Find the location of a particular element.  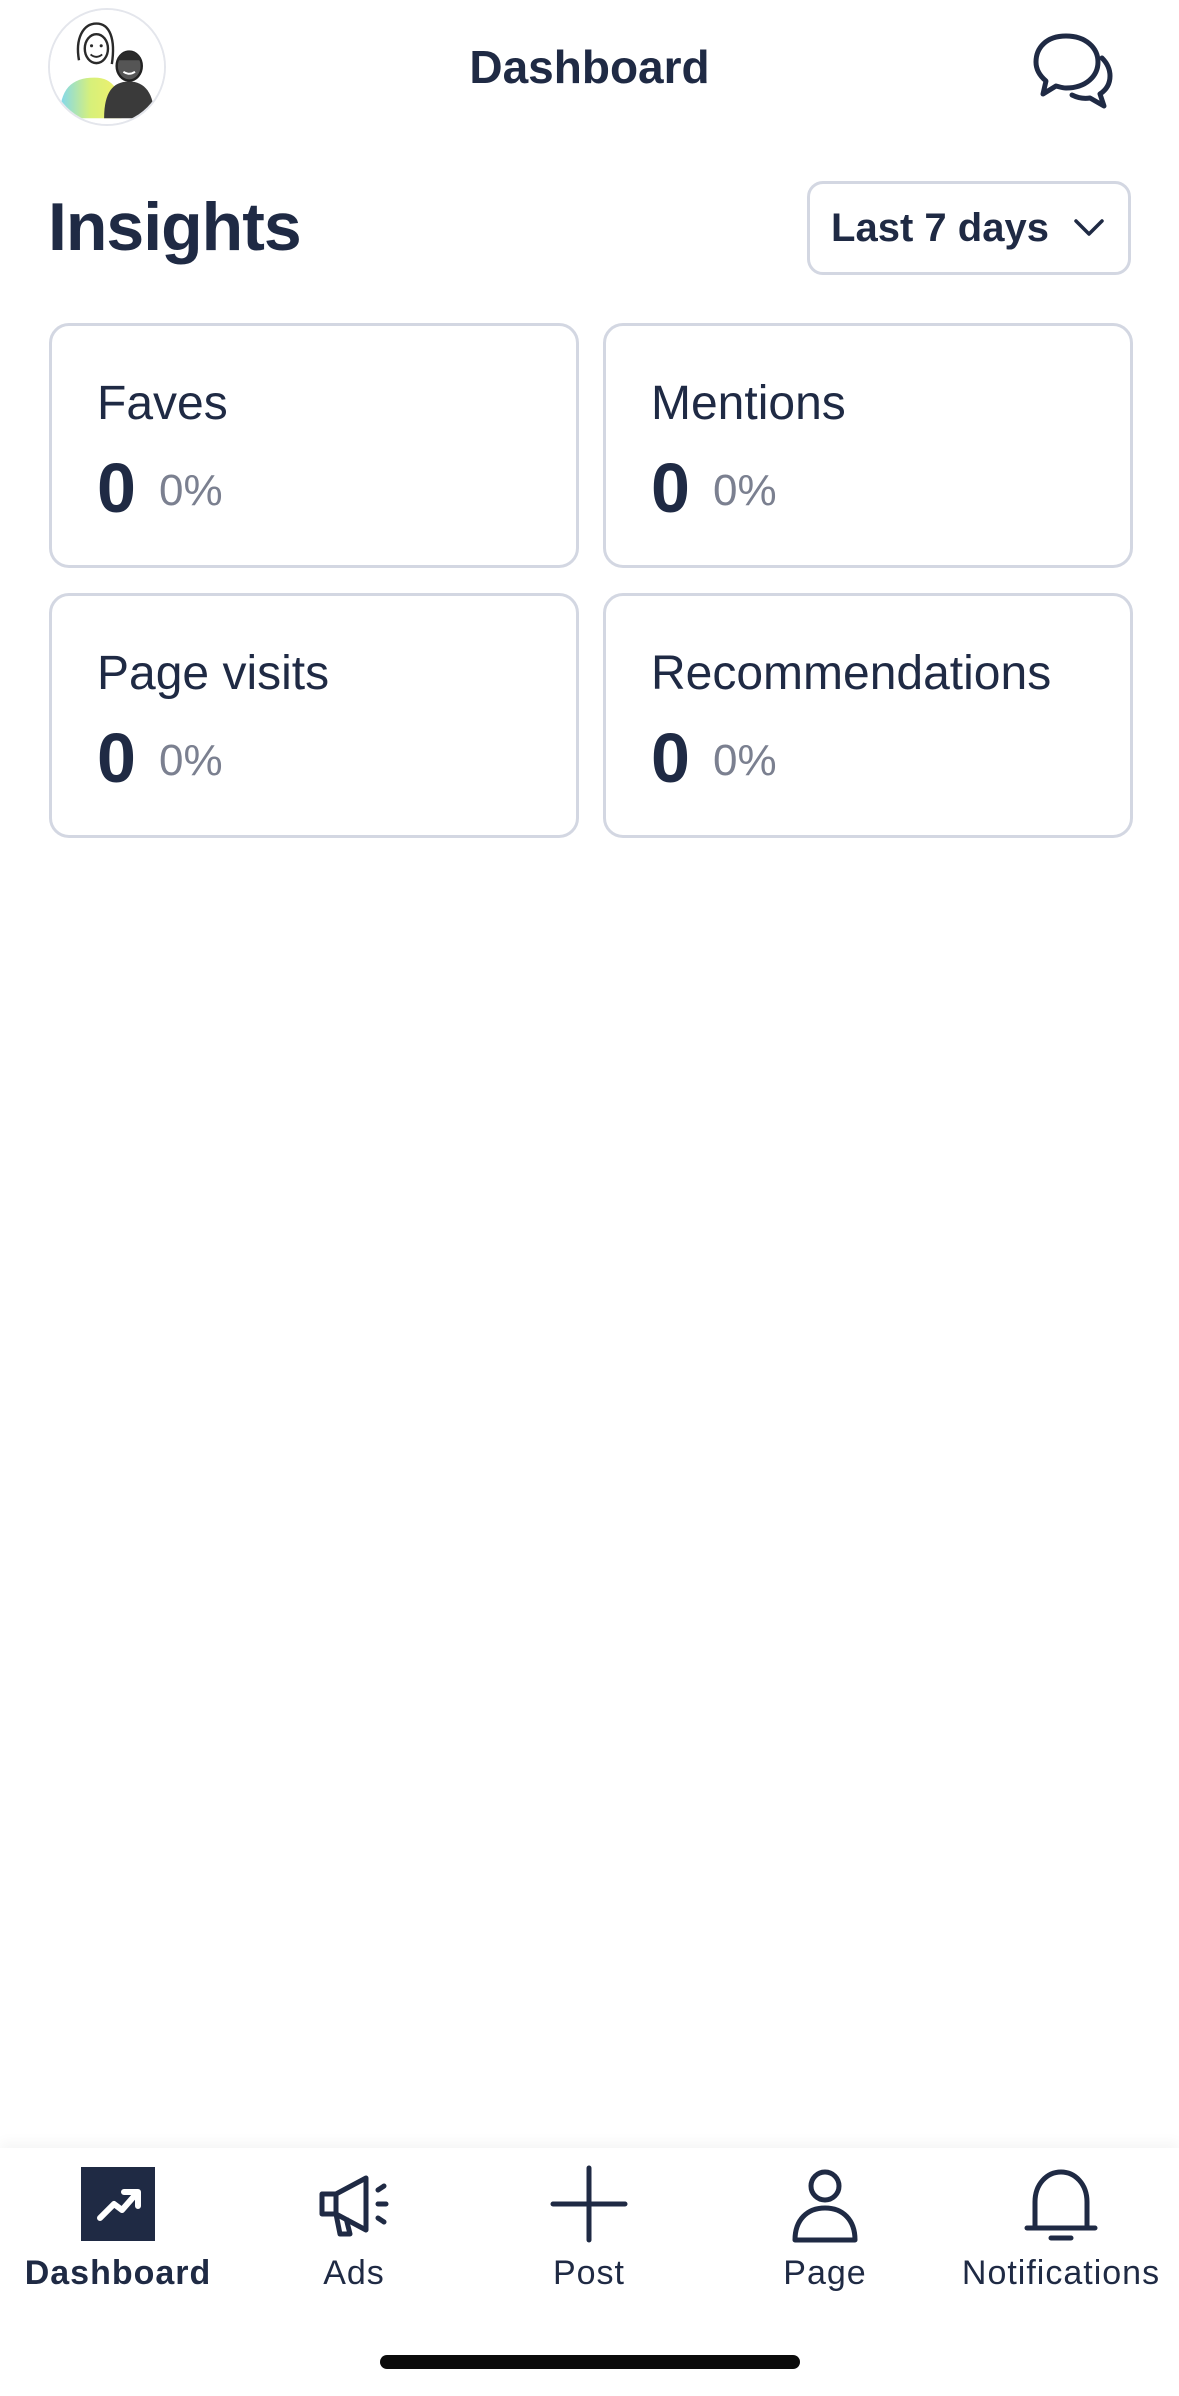

stat-card-page-visits: Page visits 0 0% is located at coordinates (314, 715).